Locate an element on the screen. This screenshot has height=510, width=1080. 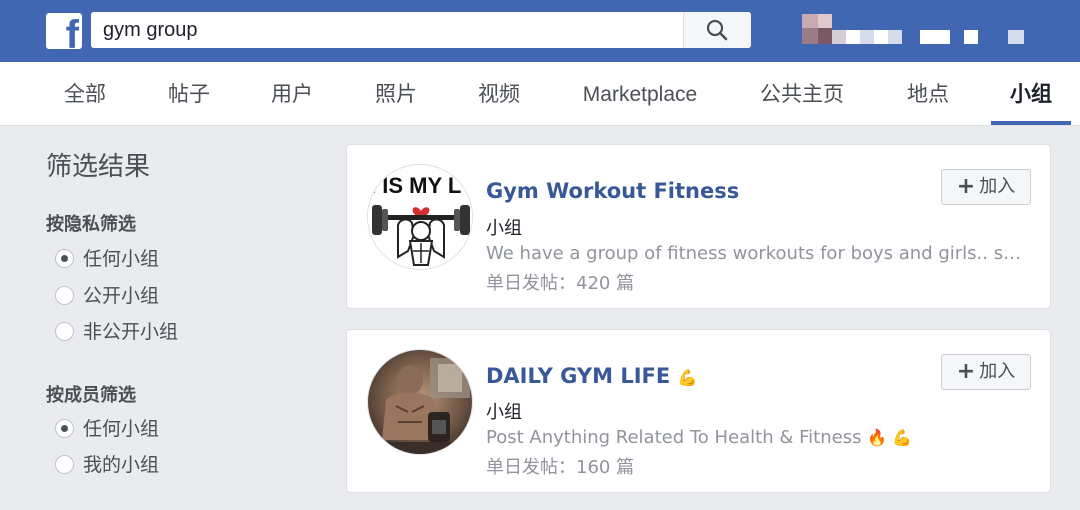
bodybuilder-photo-image is located at coordinates (420, 402).